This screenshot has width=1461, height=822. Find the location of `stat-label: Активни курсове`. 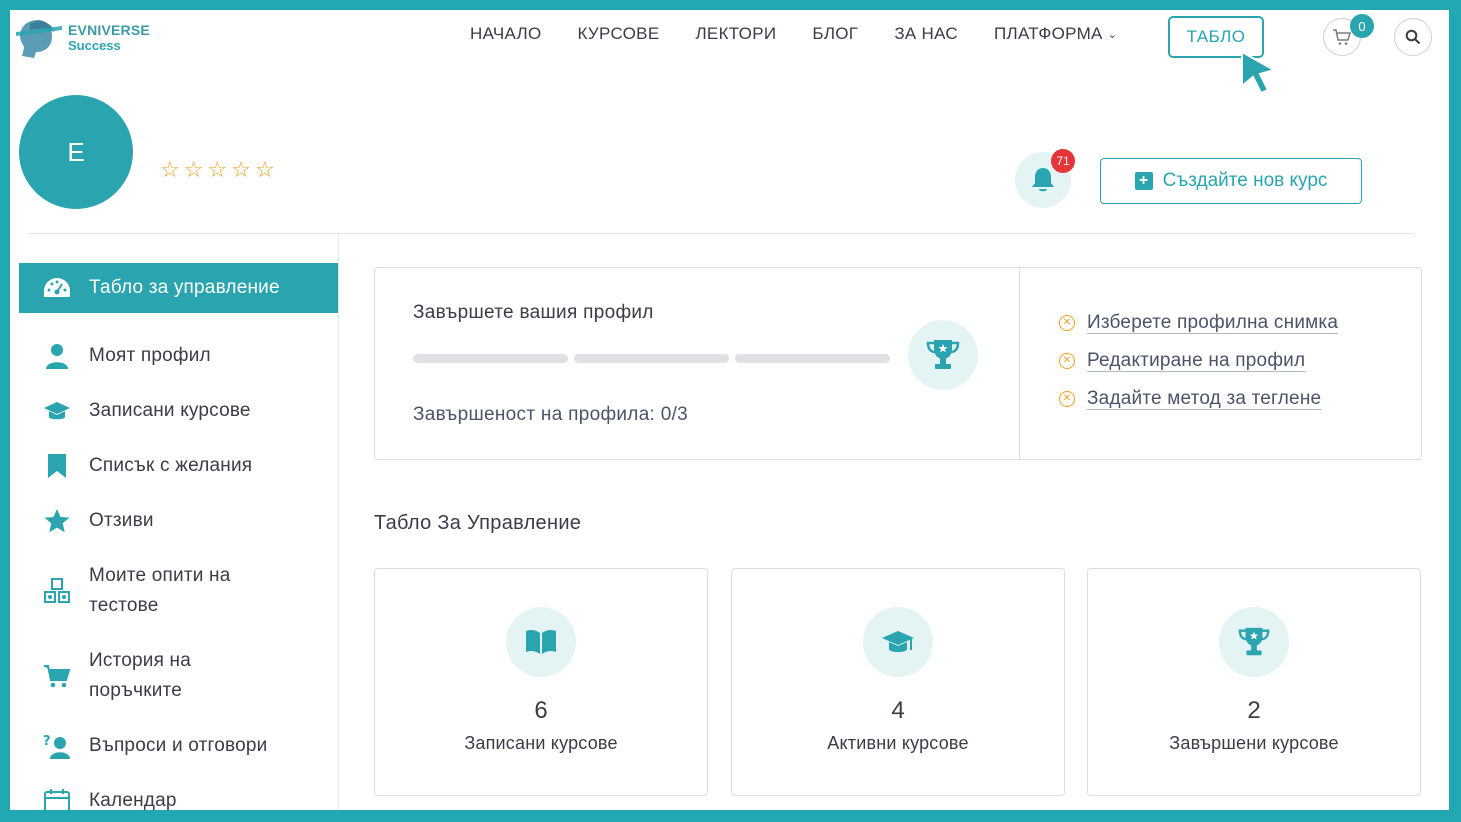

stat-label: Активни курсове is located at coordinates (898, 743).